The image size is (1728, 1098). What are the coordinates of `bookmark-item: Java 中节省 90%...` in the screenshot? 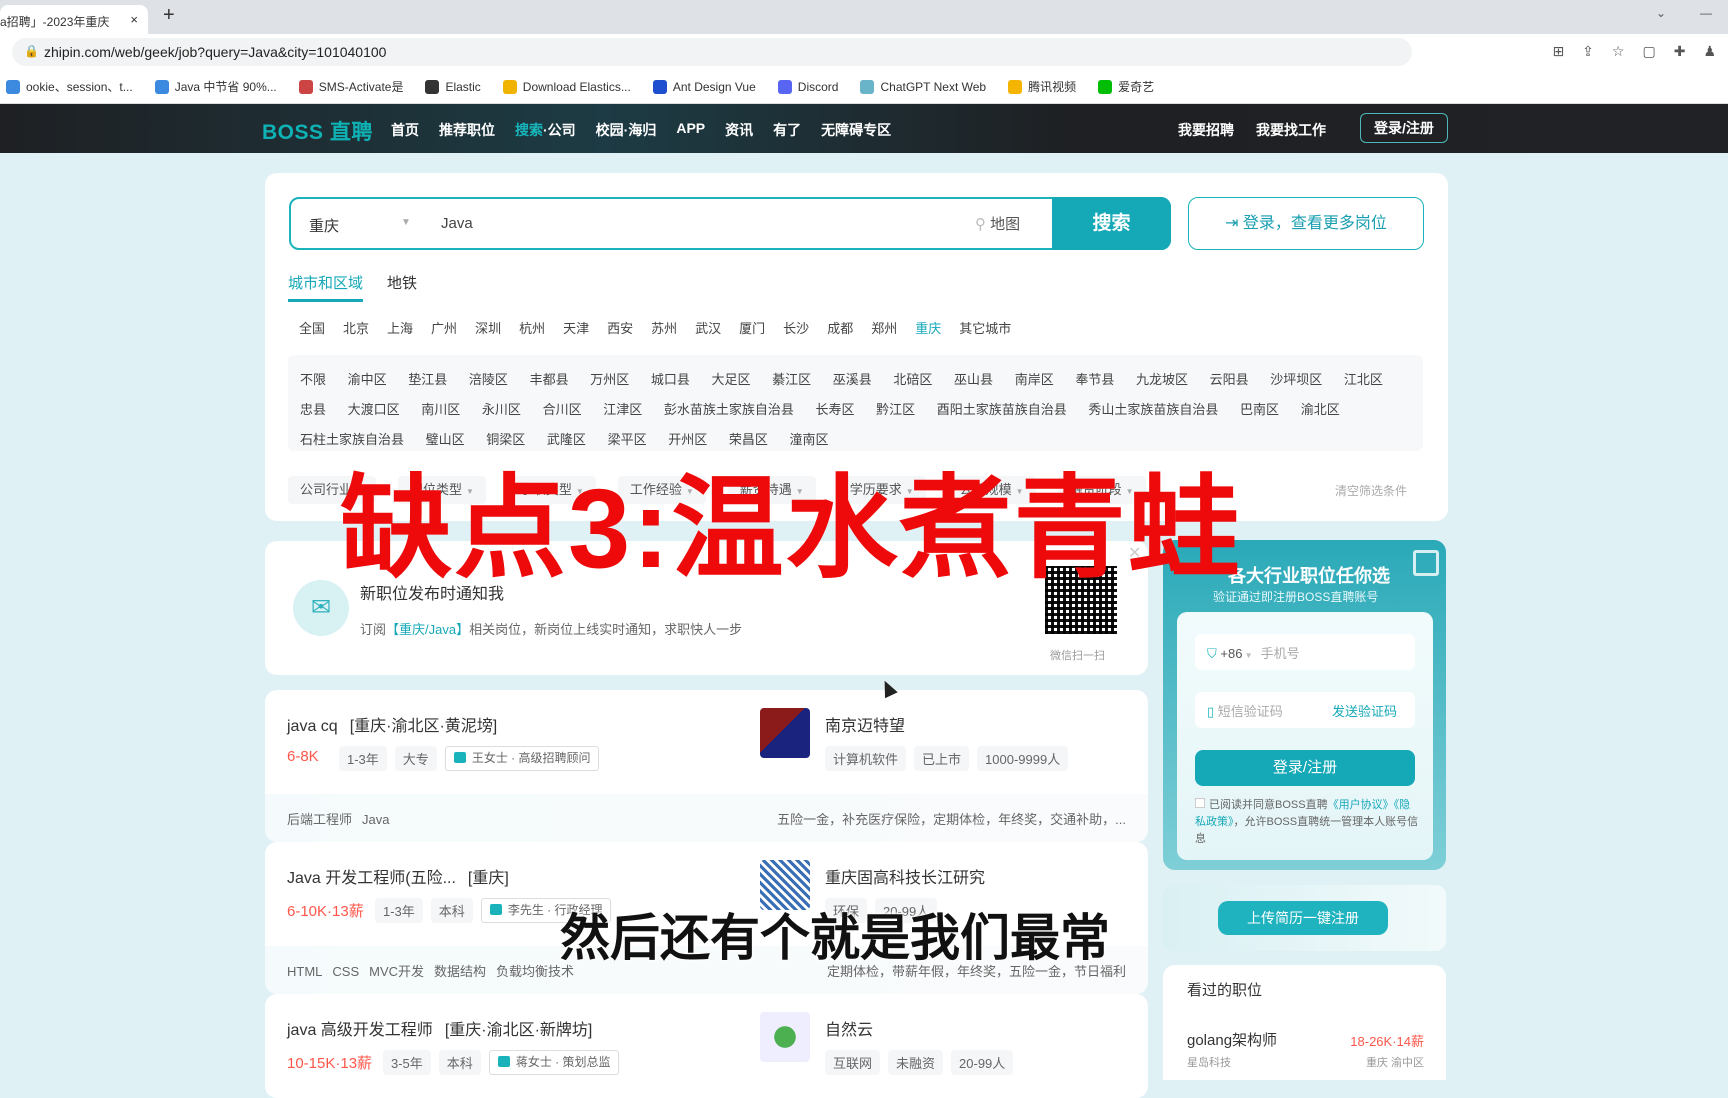 It's located at (215, 86).